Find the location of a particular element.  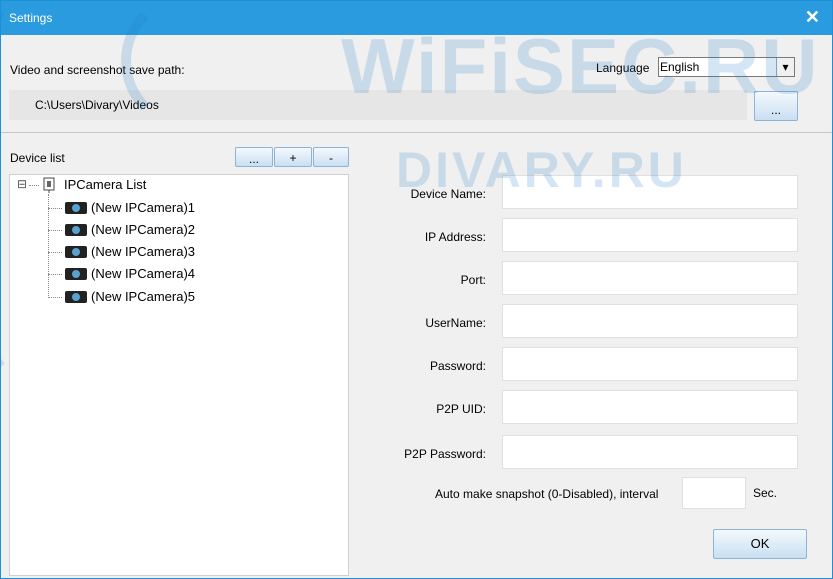

tree-item-label: (New IPCamera)1 is located at coordinates (143, 207).